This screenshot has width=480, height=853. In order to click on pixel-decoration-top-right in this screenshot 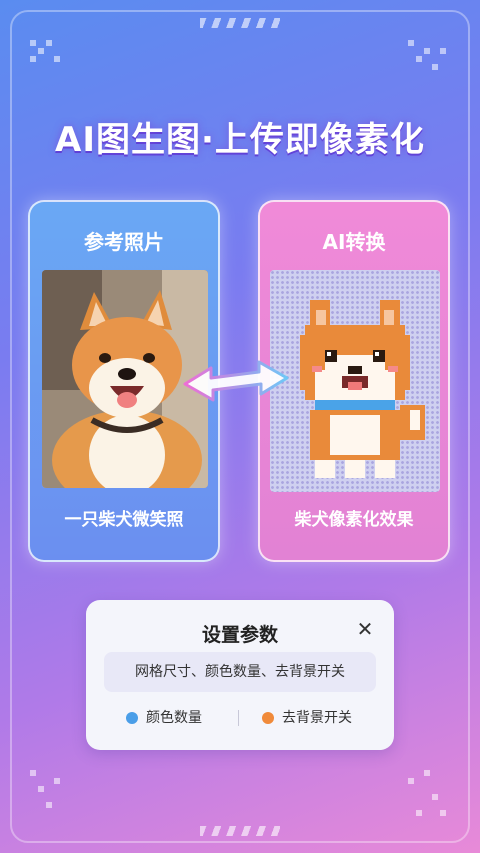, I will do `click(430, 70)`.